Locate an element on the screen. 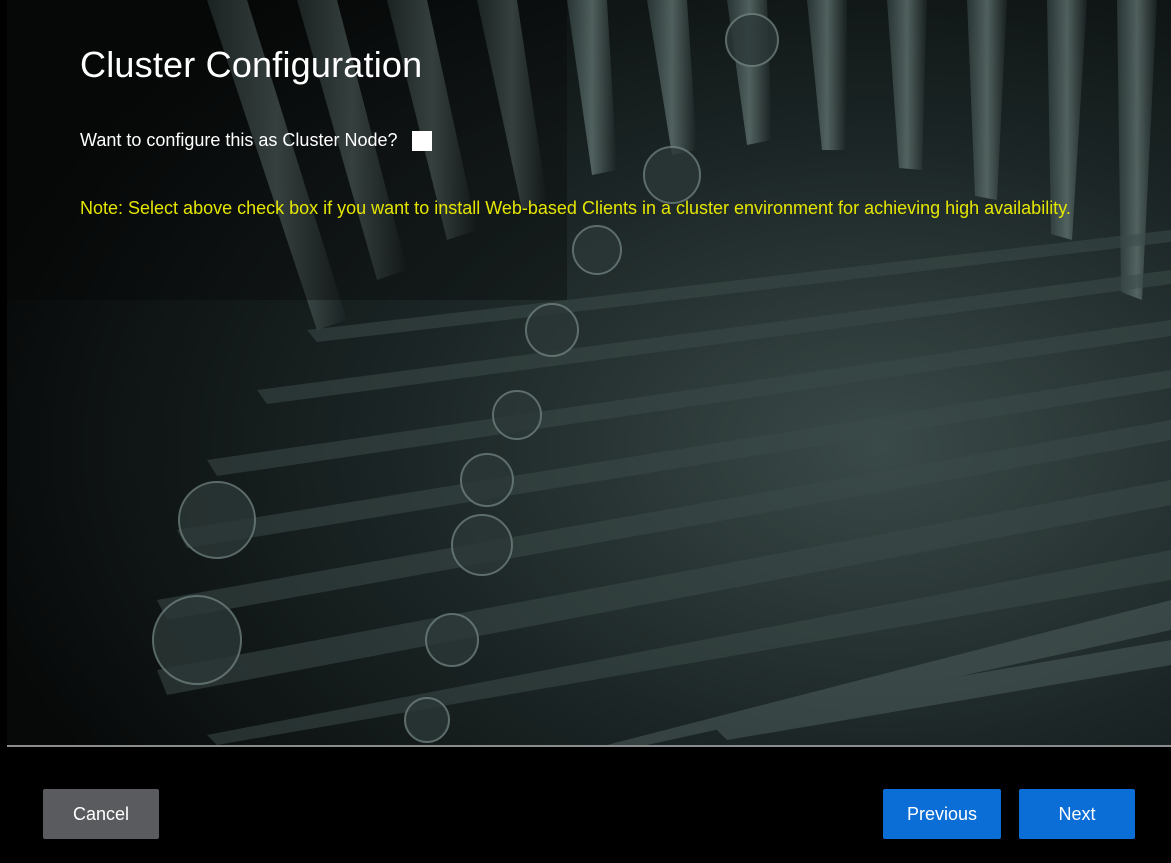 This screenshot has width=1171, height=863. cluster-node-option: Want to configure this as Cluster Node? is located at coordinates (256, 140).